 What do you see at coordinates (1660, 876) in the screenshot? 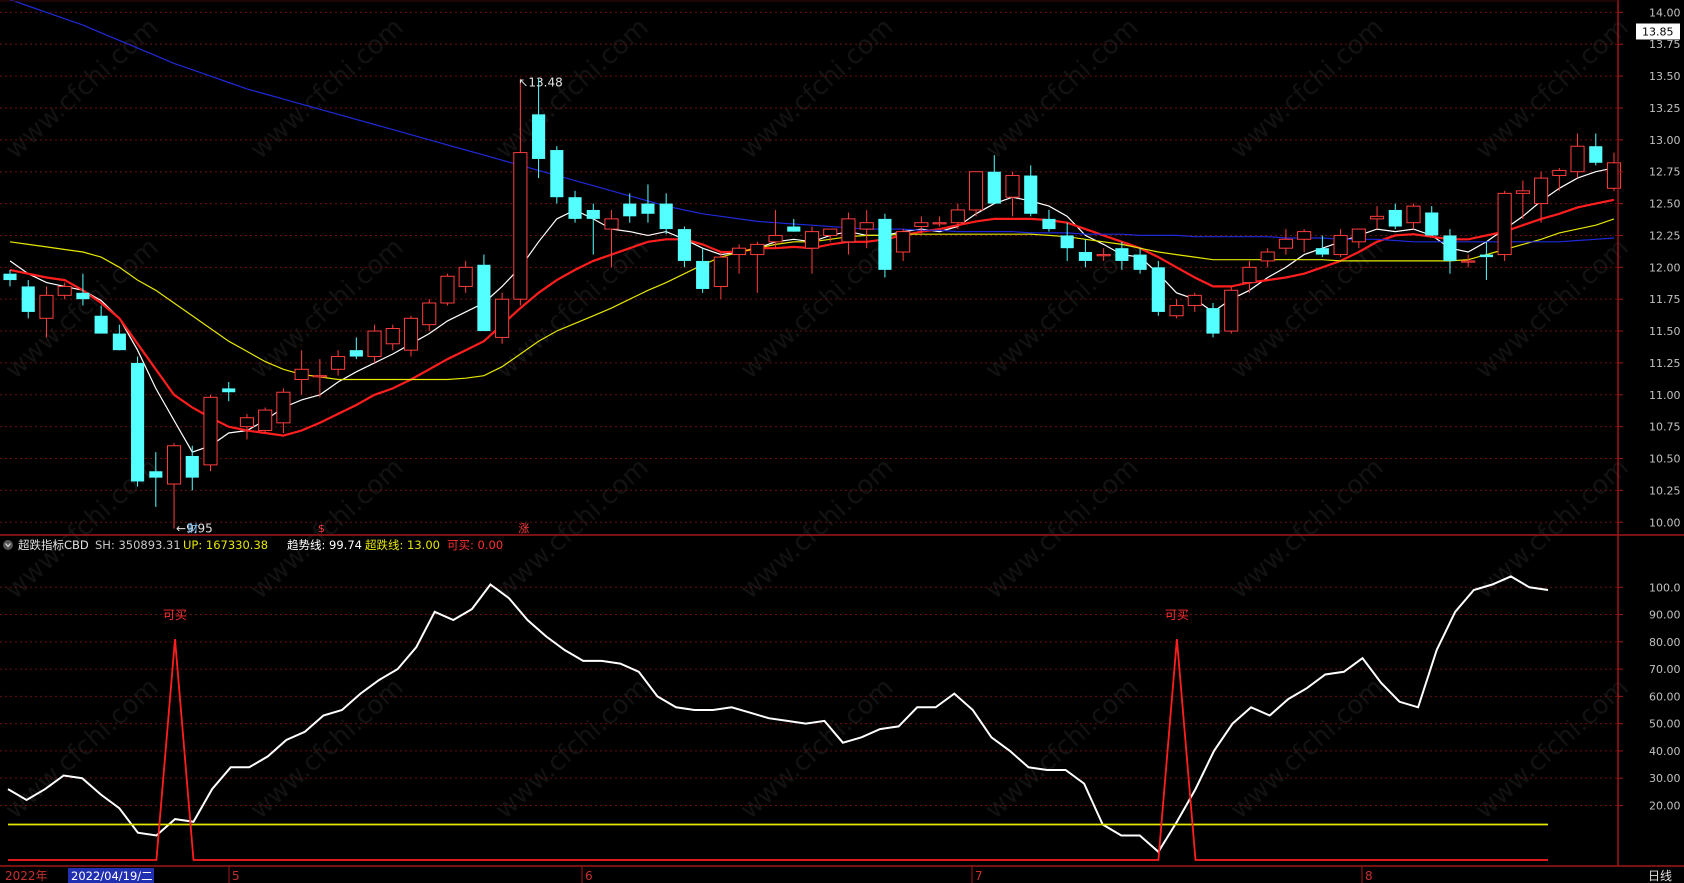
I see `period-button: 日线` at bounding box center [1660, 876].